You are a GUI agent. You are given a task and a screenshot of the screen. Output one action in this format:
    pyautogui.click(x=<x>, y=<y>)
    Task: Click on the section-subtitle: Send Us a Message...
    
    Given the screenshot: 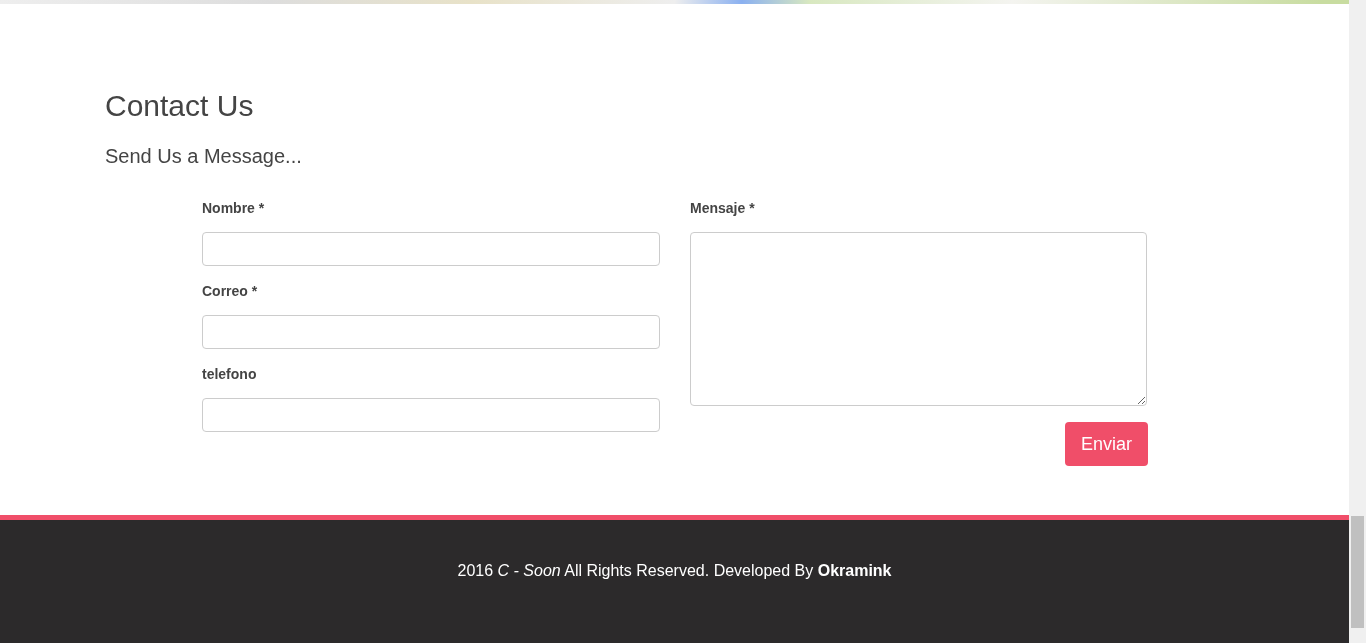 What is the action you would take?
    pyautogui.click(x=204, y=156)
    